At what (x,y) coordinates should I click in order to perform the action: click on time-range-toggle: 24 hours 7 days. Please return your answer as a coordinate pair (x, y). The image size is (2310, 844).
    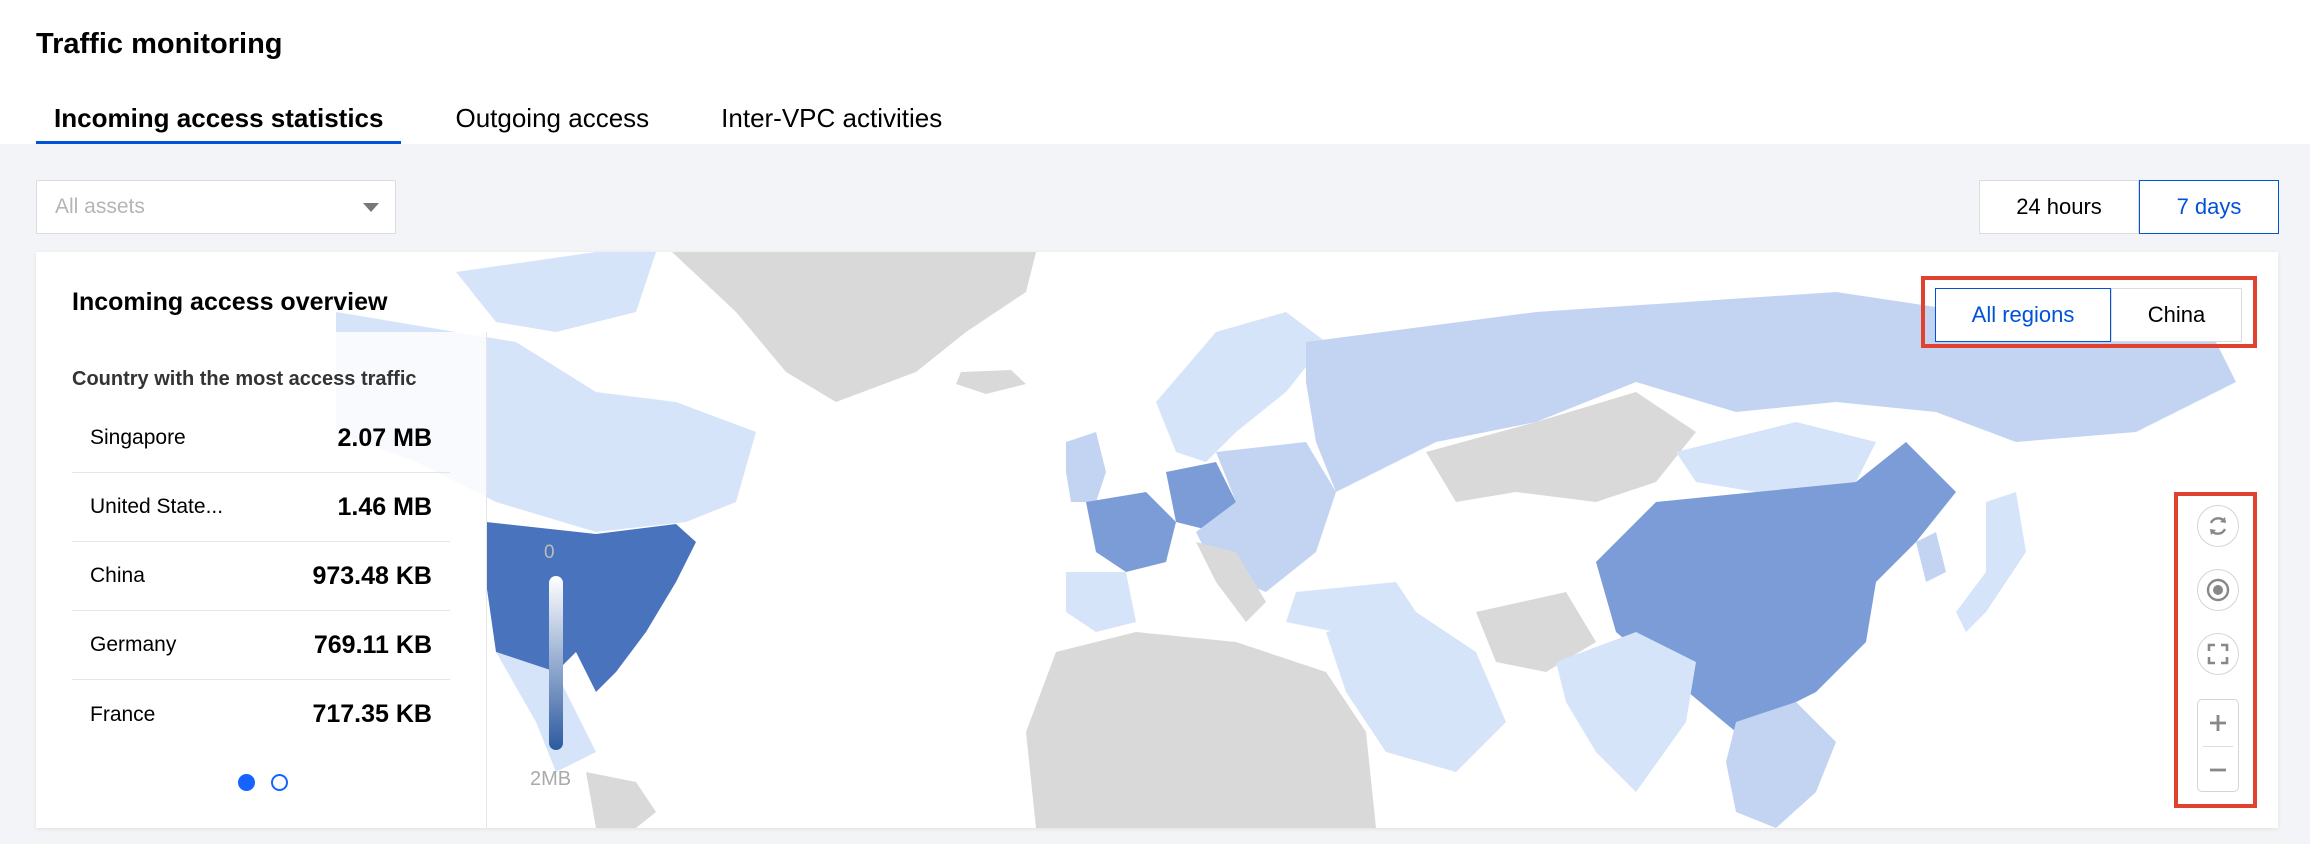
    Looking at the image, I should click on (2129, 207).